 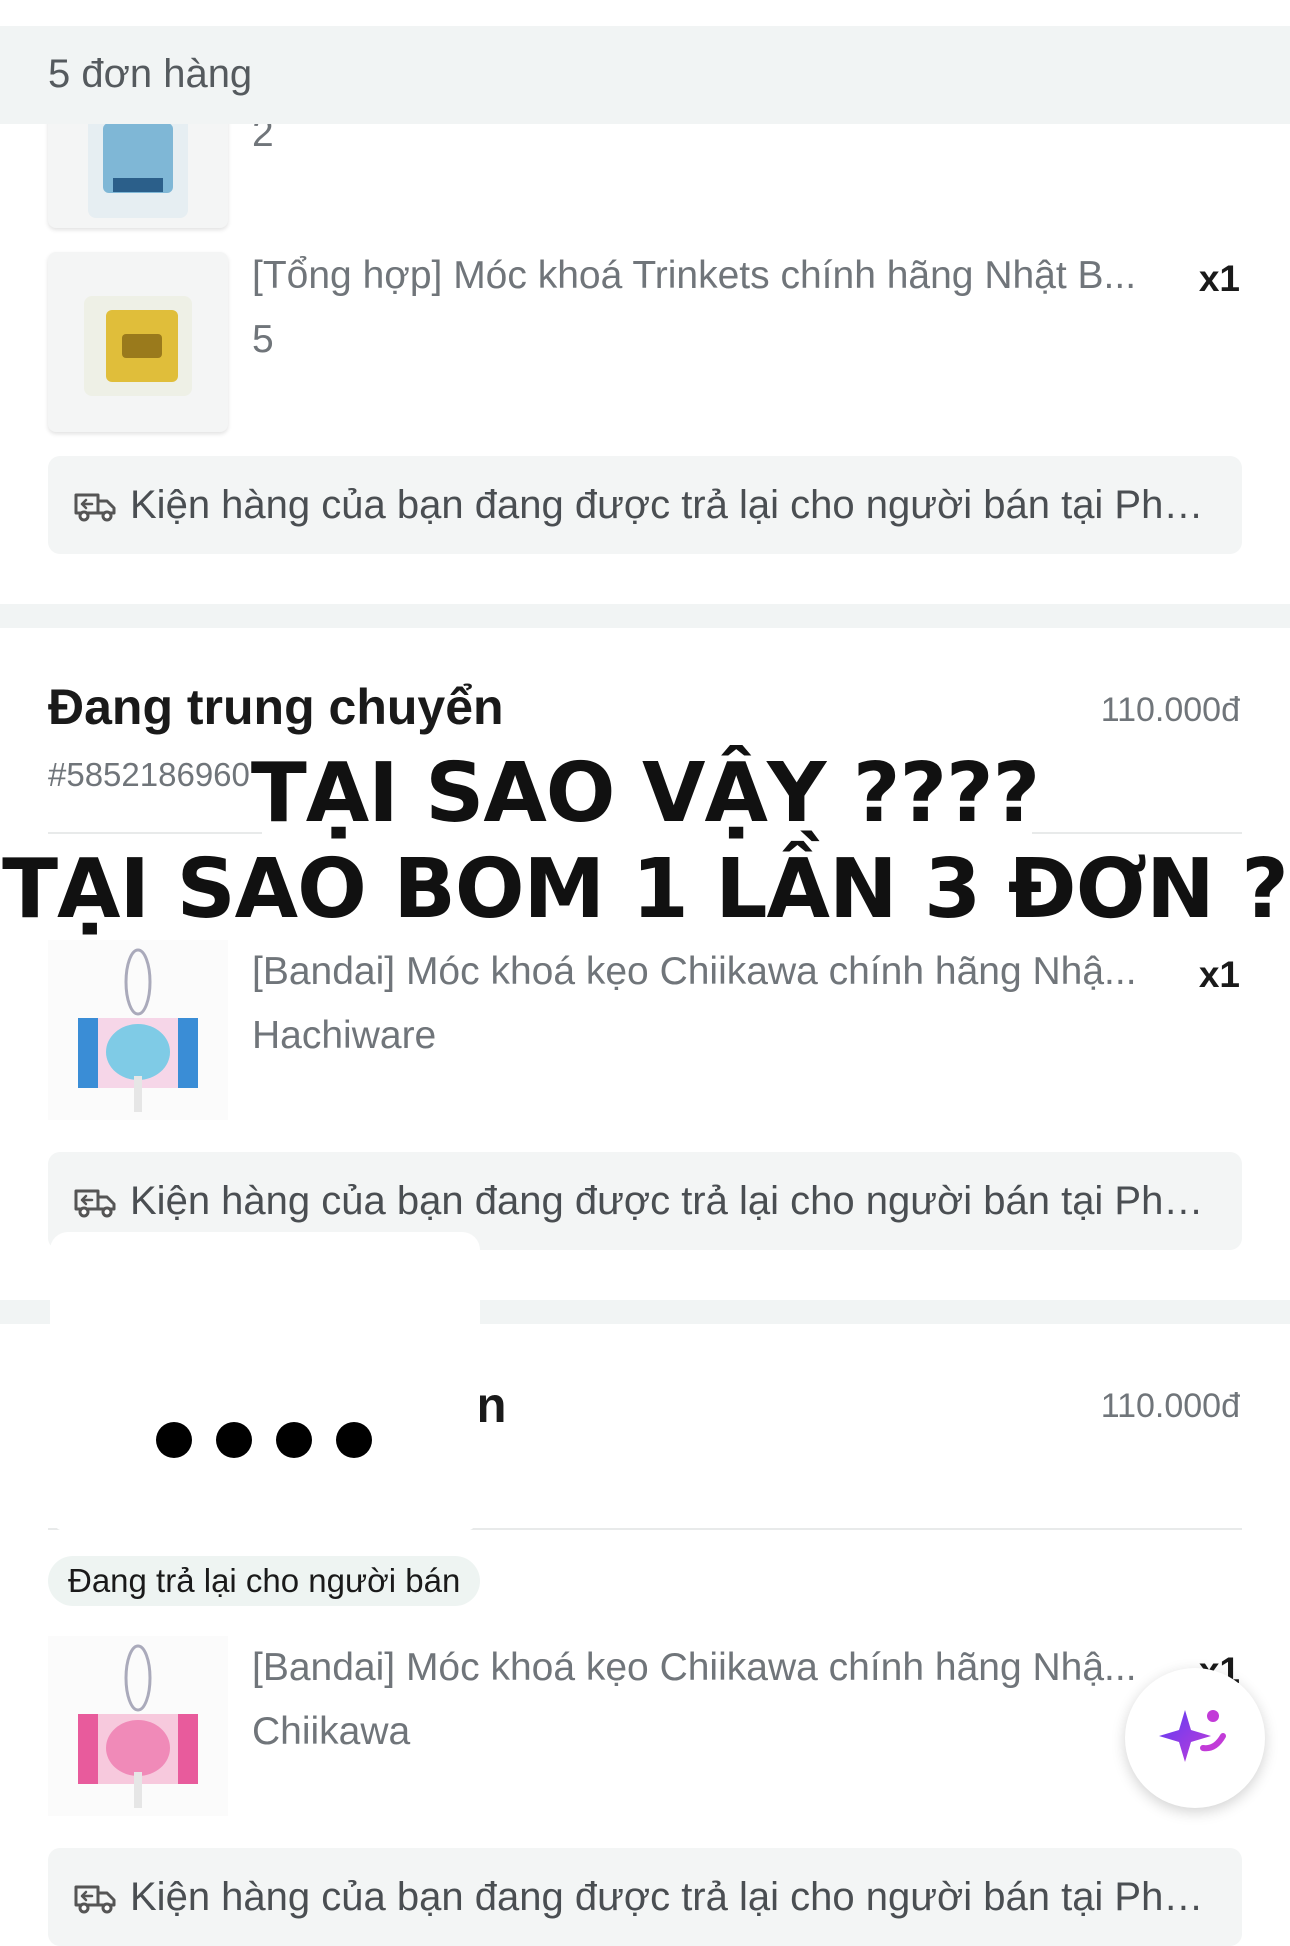 I want to click on item-variant: 5, so click(x=263, y=339).